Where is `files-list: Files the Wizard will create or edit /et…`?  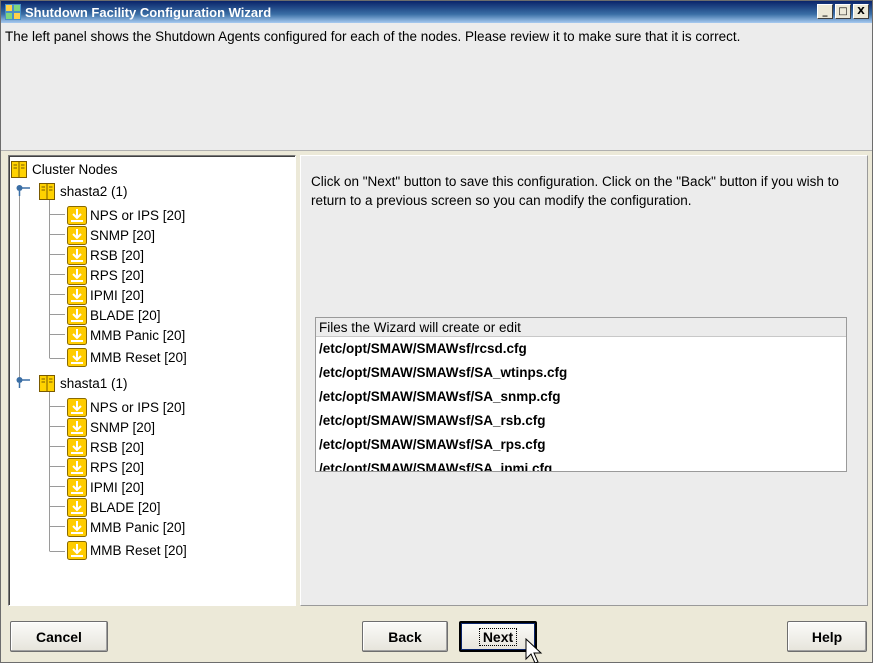
files-list: Files the Wizard will create or edit /et… is located at coordinates (581, 394).